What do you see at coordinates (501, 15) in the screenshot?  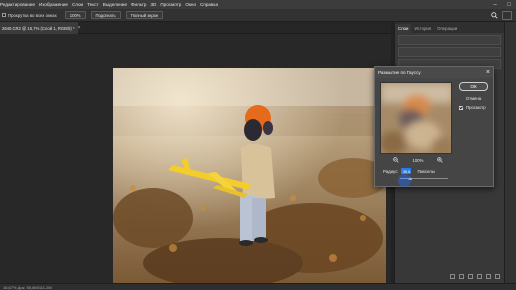 I see `optbar-right-group` at bounding box center [501, 15].